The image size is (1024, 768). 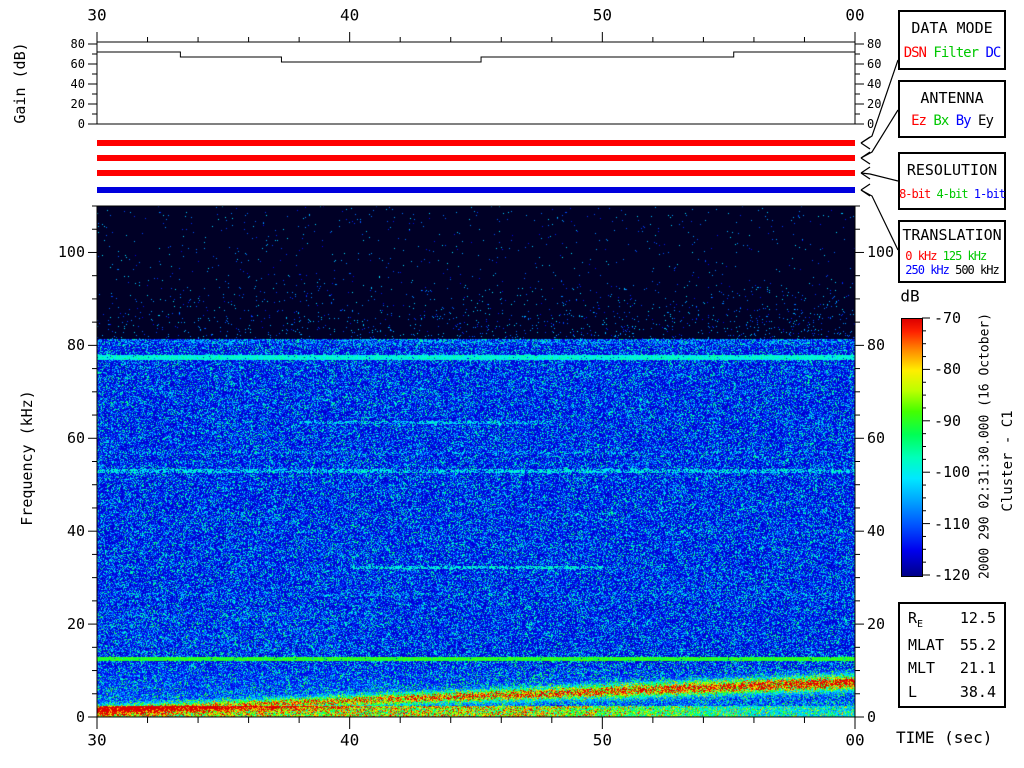 What do you see at coordinates (80, 717) in the screenshot?
I see `freq-tick-label-left: 0` at bounding box center [80, 717].